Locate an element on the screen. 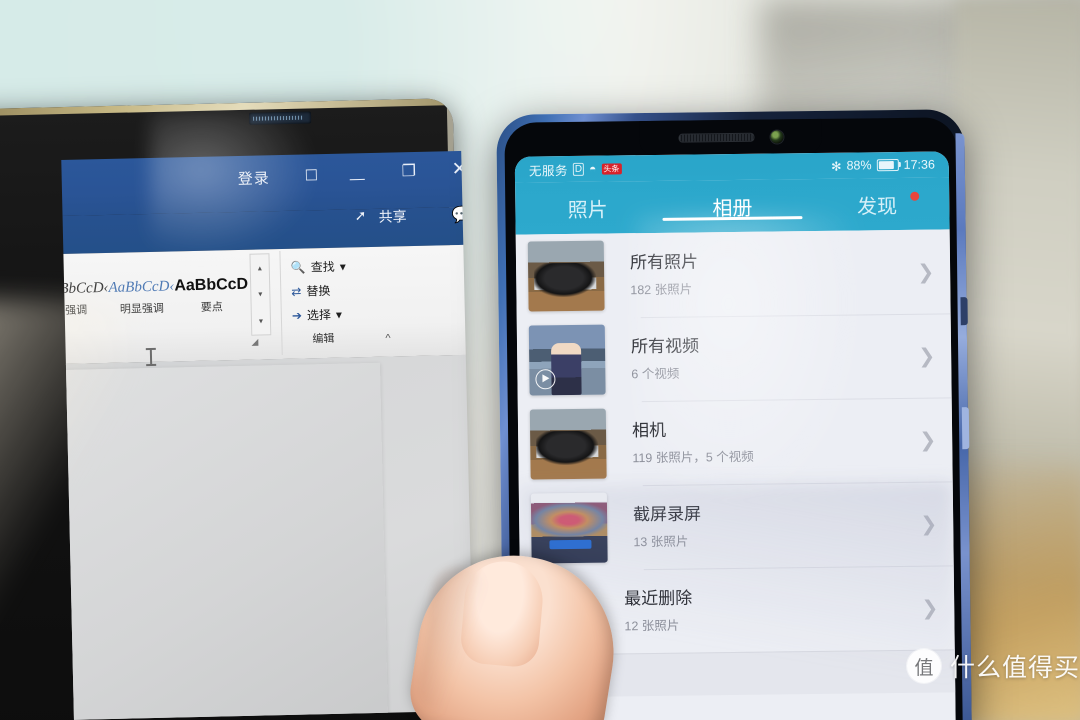 This screenshot has height=720, width=1080. status-bar-right: ✻ 88% 17:36 is located at coordinates (882, 165).